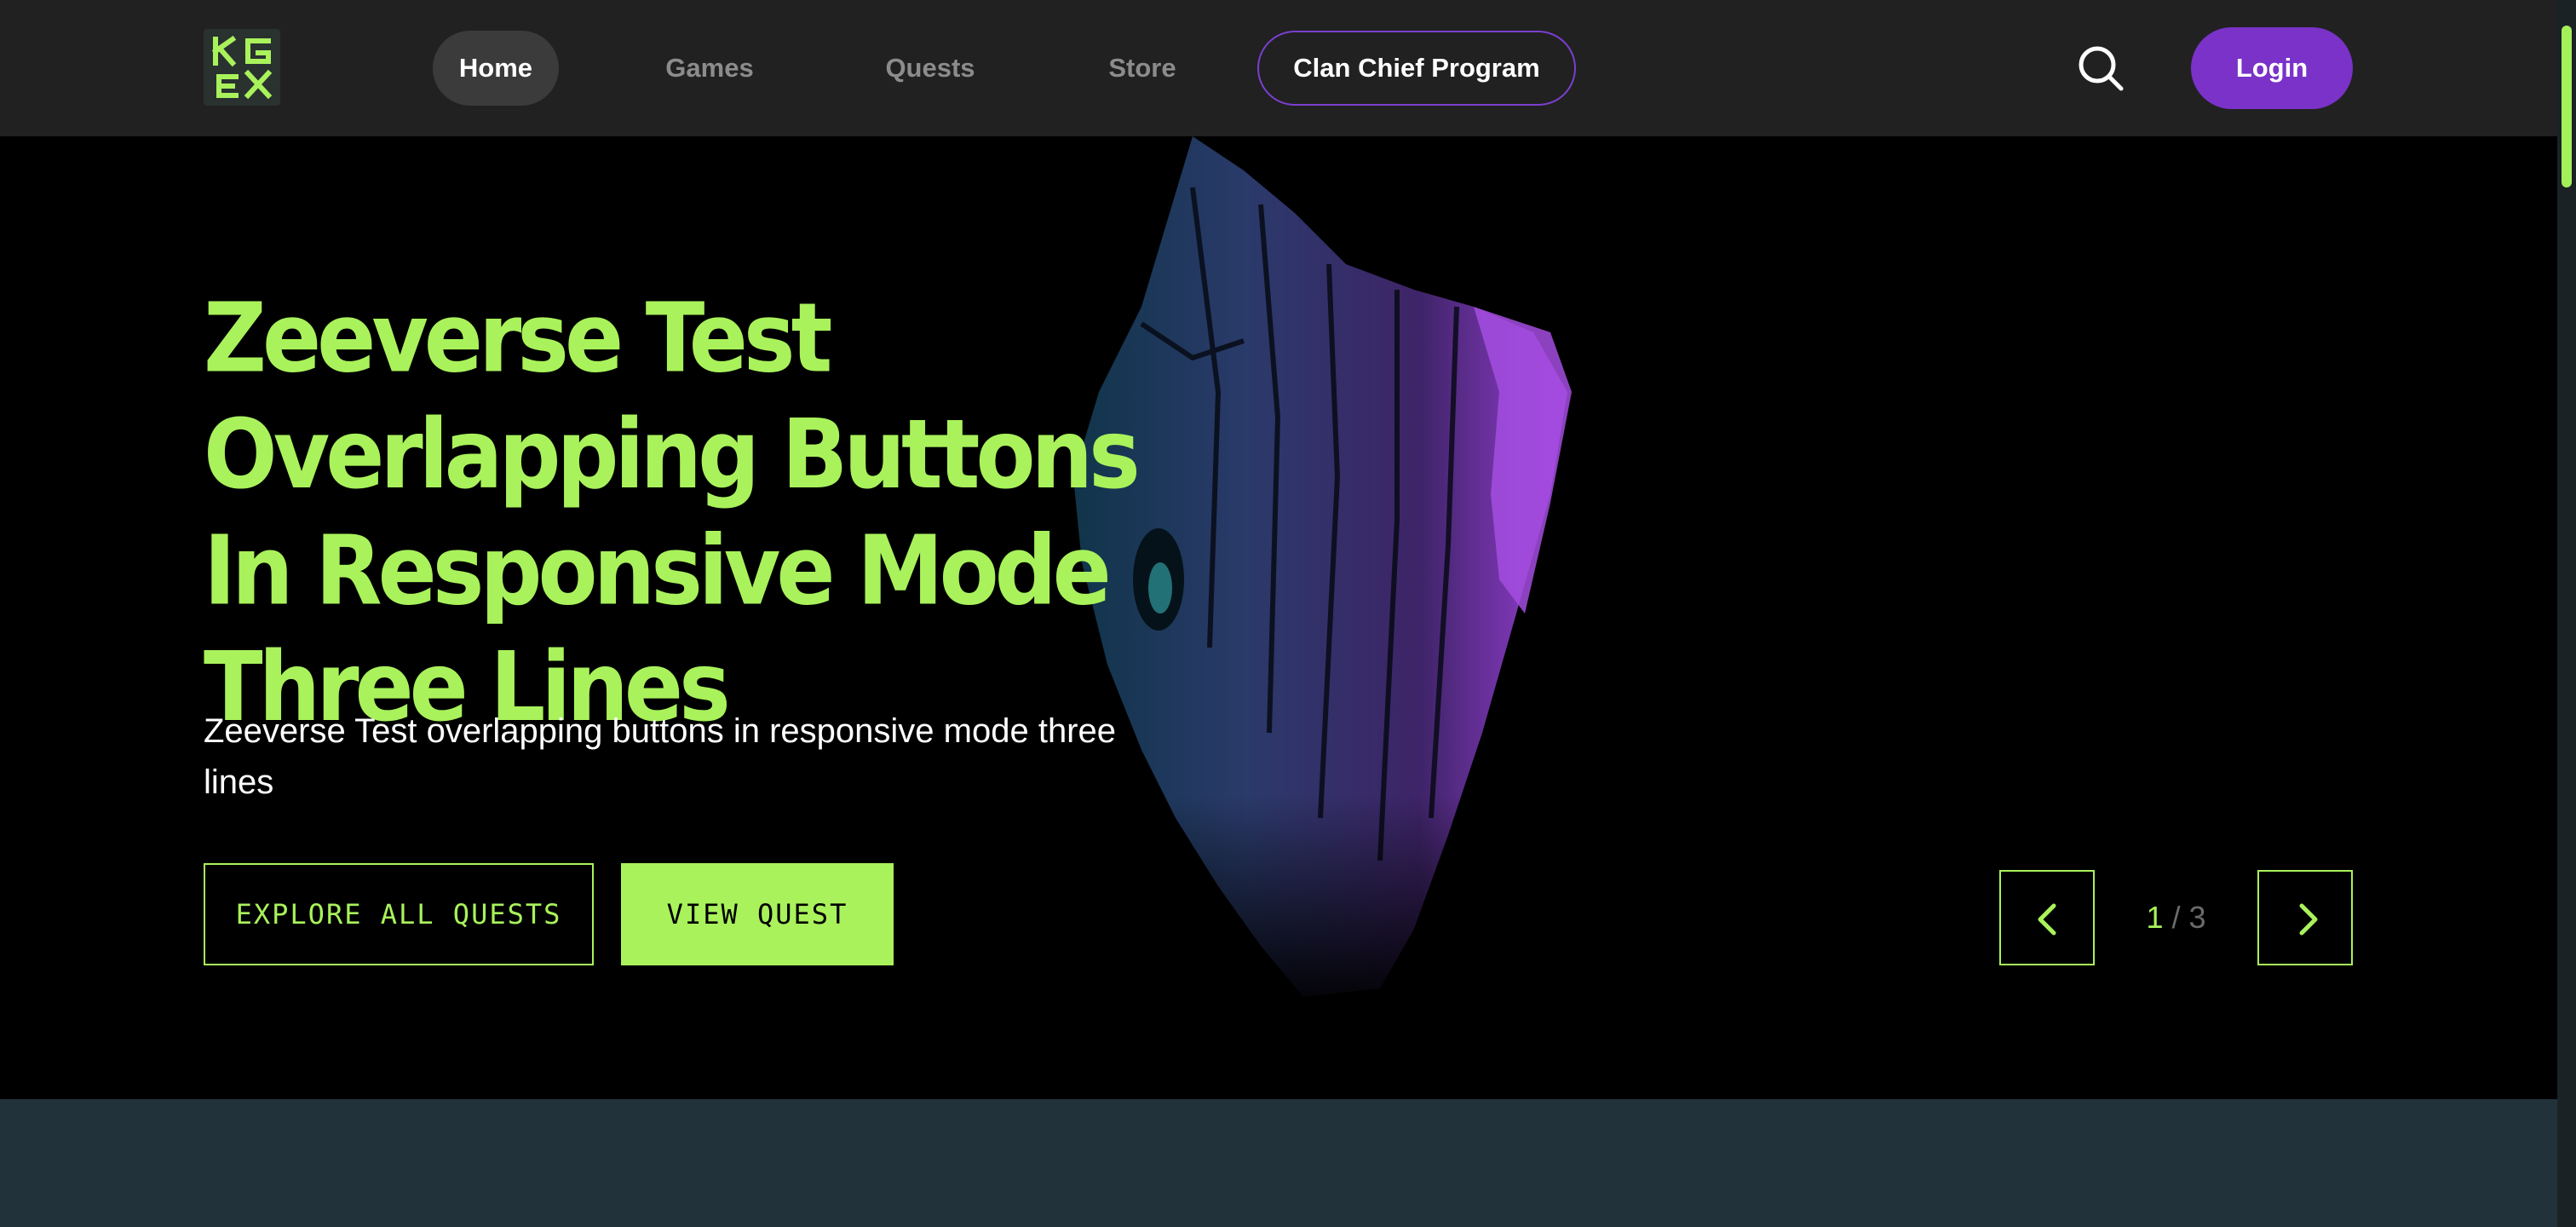 The image size is (2576, 1227). I want to click on explore-all-quests-button: EXPLORE ALL QUESTS, so click(399, 914).